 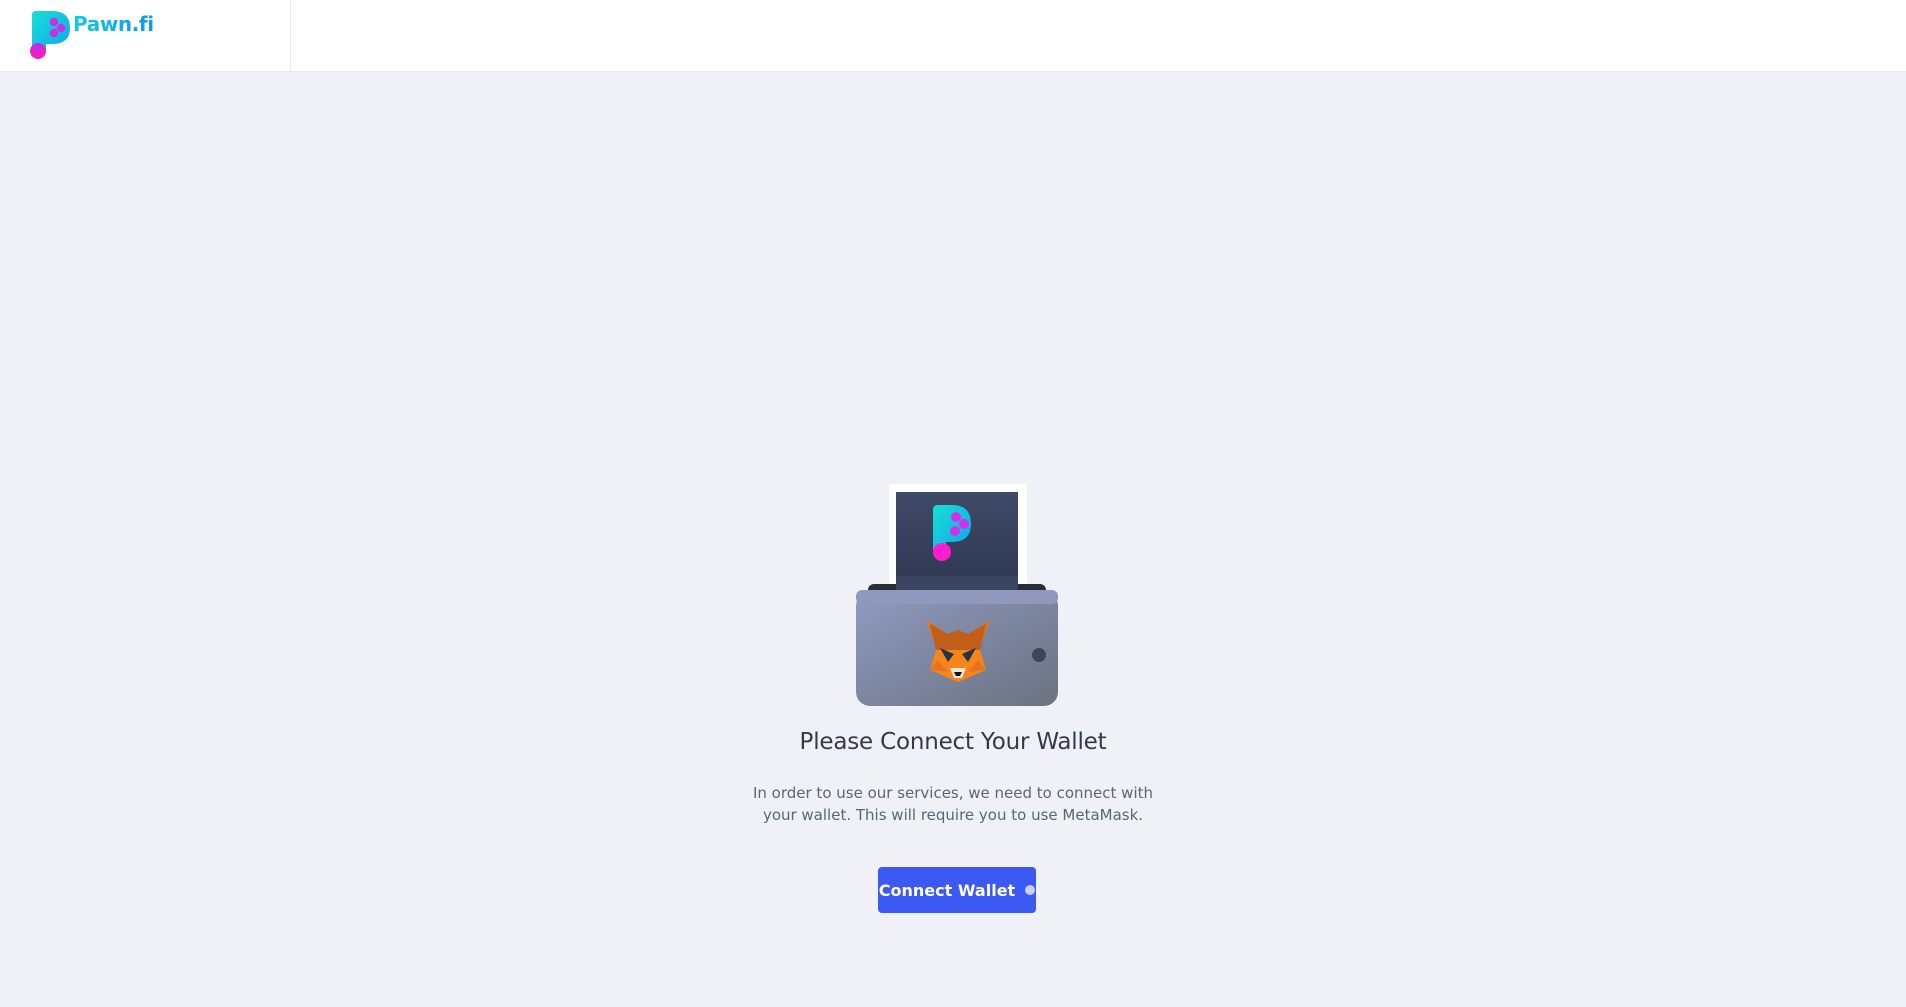 I want to click on brand-name: Pawn.fi, so click(x=113, y=24).